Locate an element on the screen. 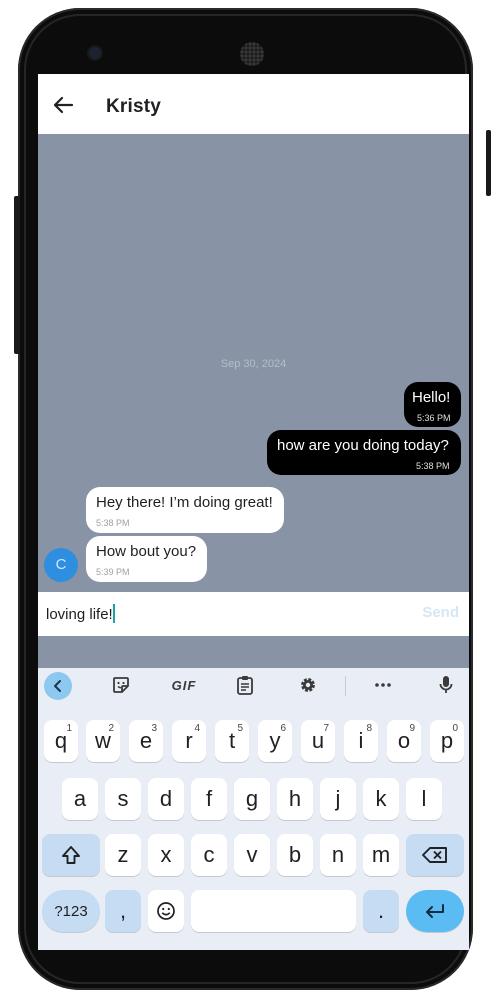 The image size is (491, 994). composer-bottom-strip is located at coordinates (253, 652).